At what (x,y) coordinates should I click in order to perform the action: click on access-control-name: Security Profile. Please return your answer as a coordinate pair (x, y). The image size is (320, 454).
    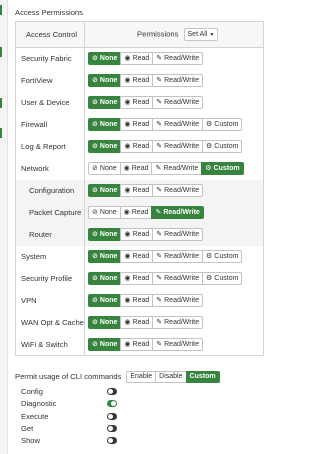
    Looking at the image, I should click on (50, 278).